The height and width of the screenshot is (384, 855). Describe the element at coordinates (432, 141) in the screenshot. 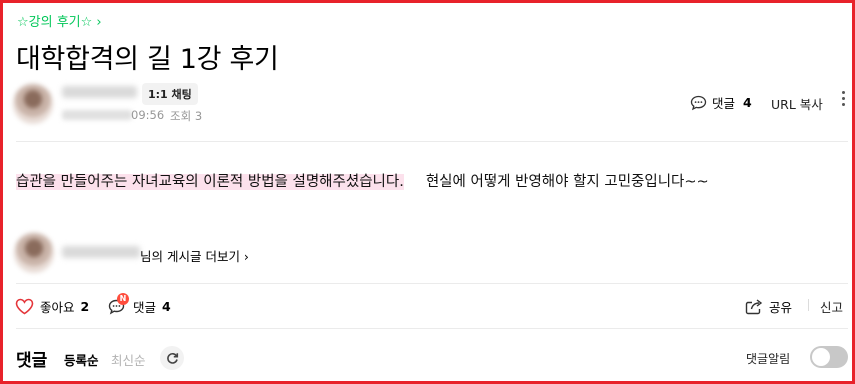

I see `header-divider` at that location.